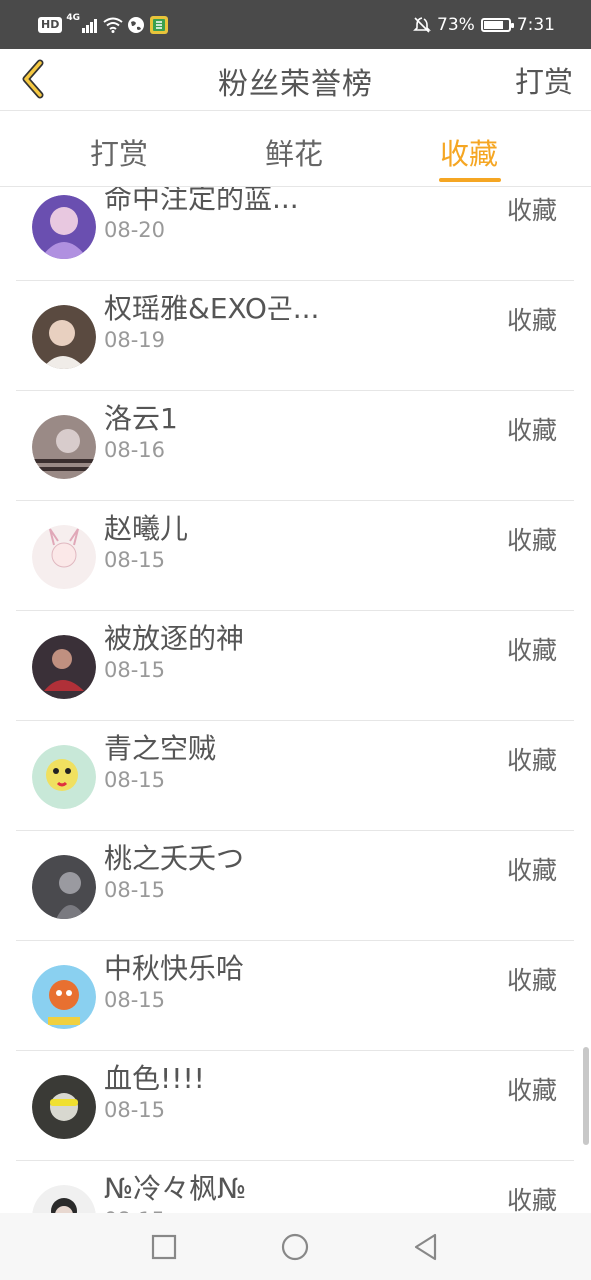 The height and width of the screenshot is (1280, 591). I want to click on square-icon, so click(164, 1247).